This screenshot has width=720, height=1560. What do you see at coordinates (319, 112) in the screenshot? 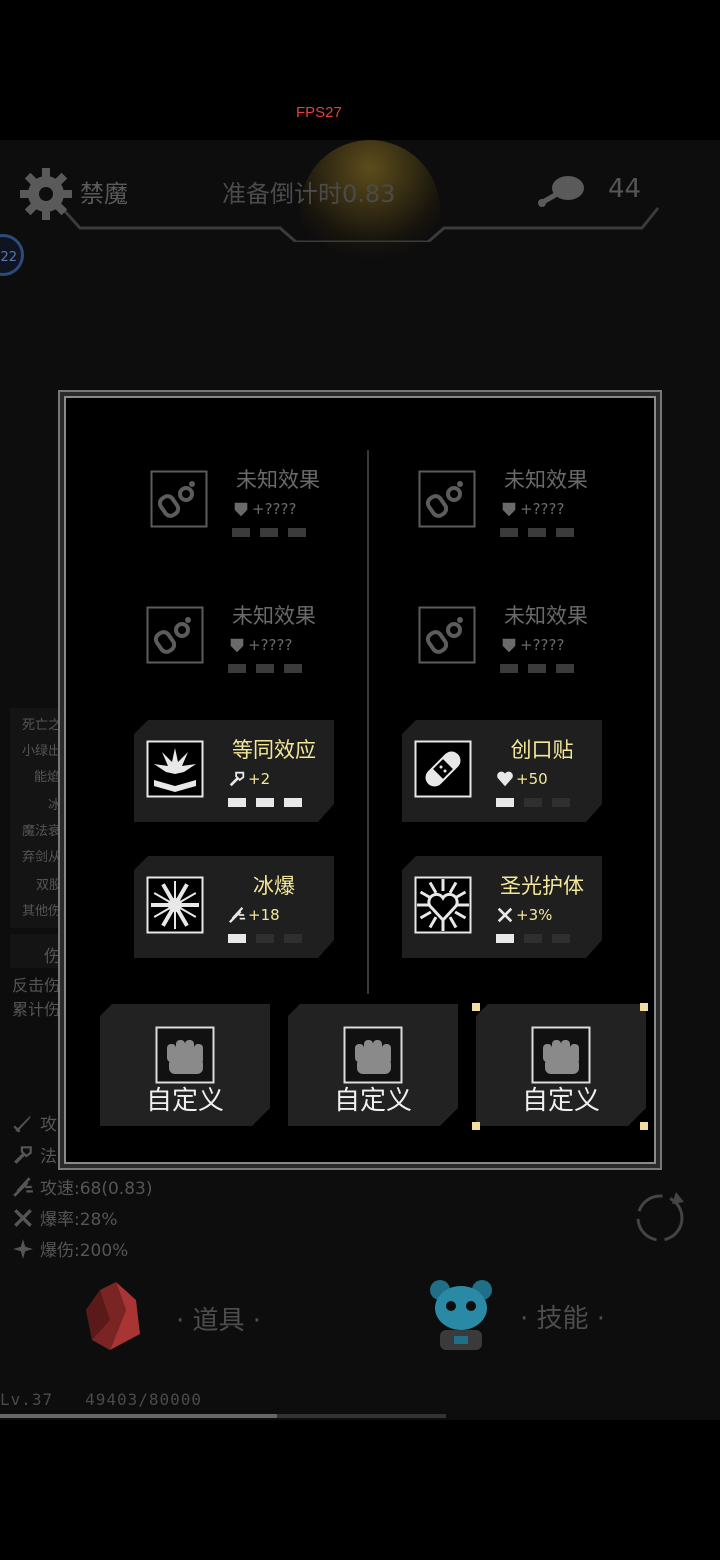
I see `fps-counter: FPS27` at bounding box center [319, 112].